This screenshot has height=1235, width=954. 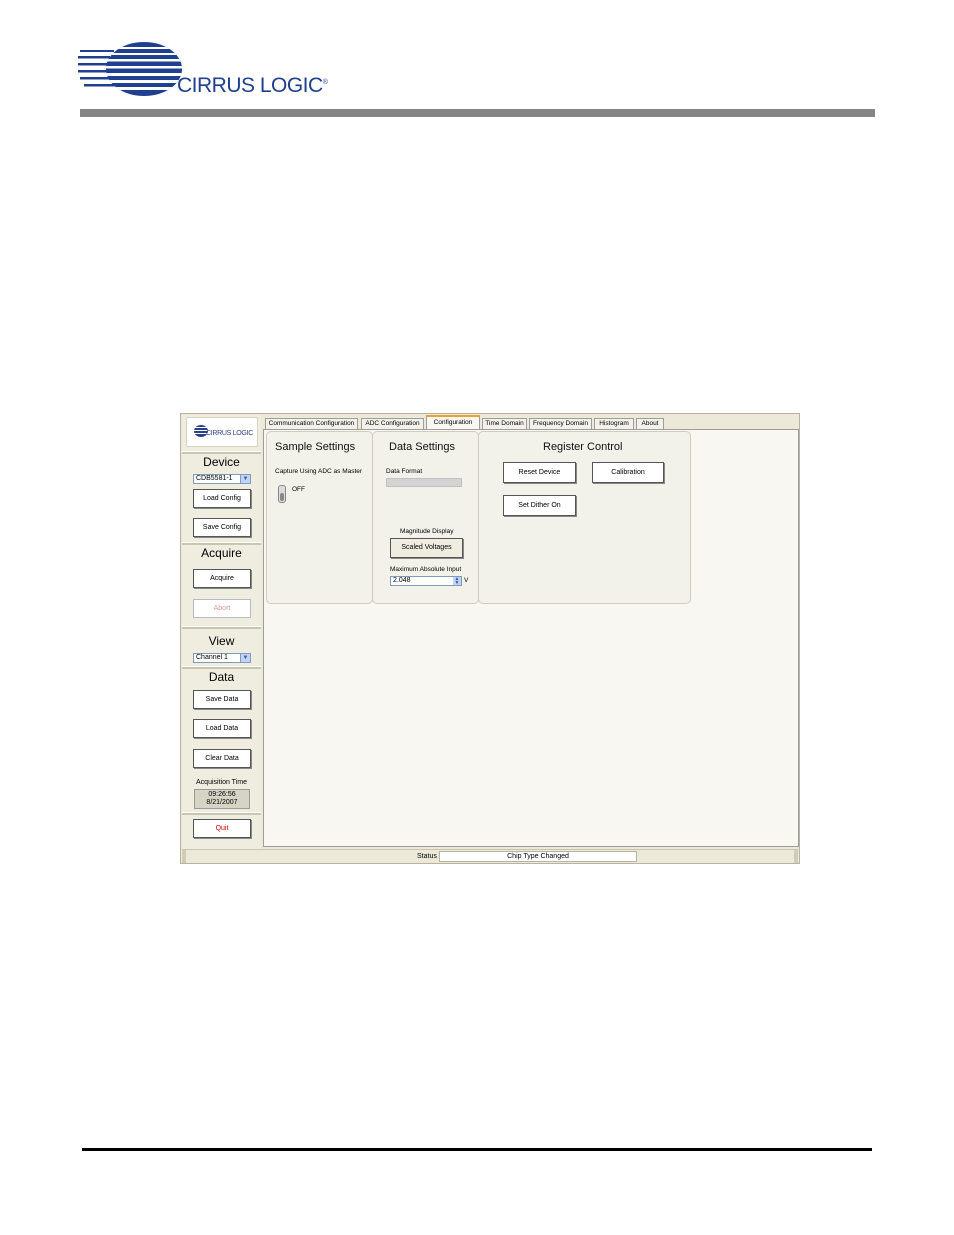 What do you see at coordinates (222, 728) in the screenshot?
I see `load-data-button: Load Data` at bounding box center [222, 728].